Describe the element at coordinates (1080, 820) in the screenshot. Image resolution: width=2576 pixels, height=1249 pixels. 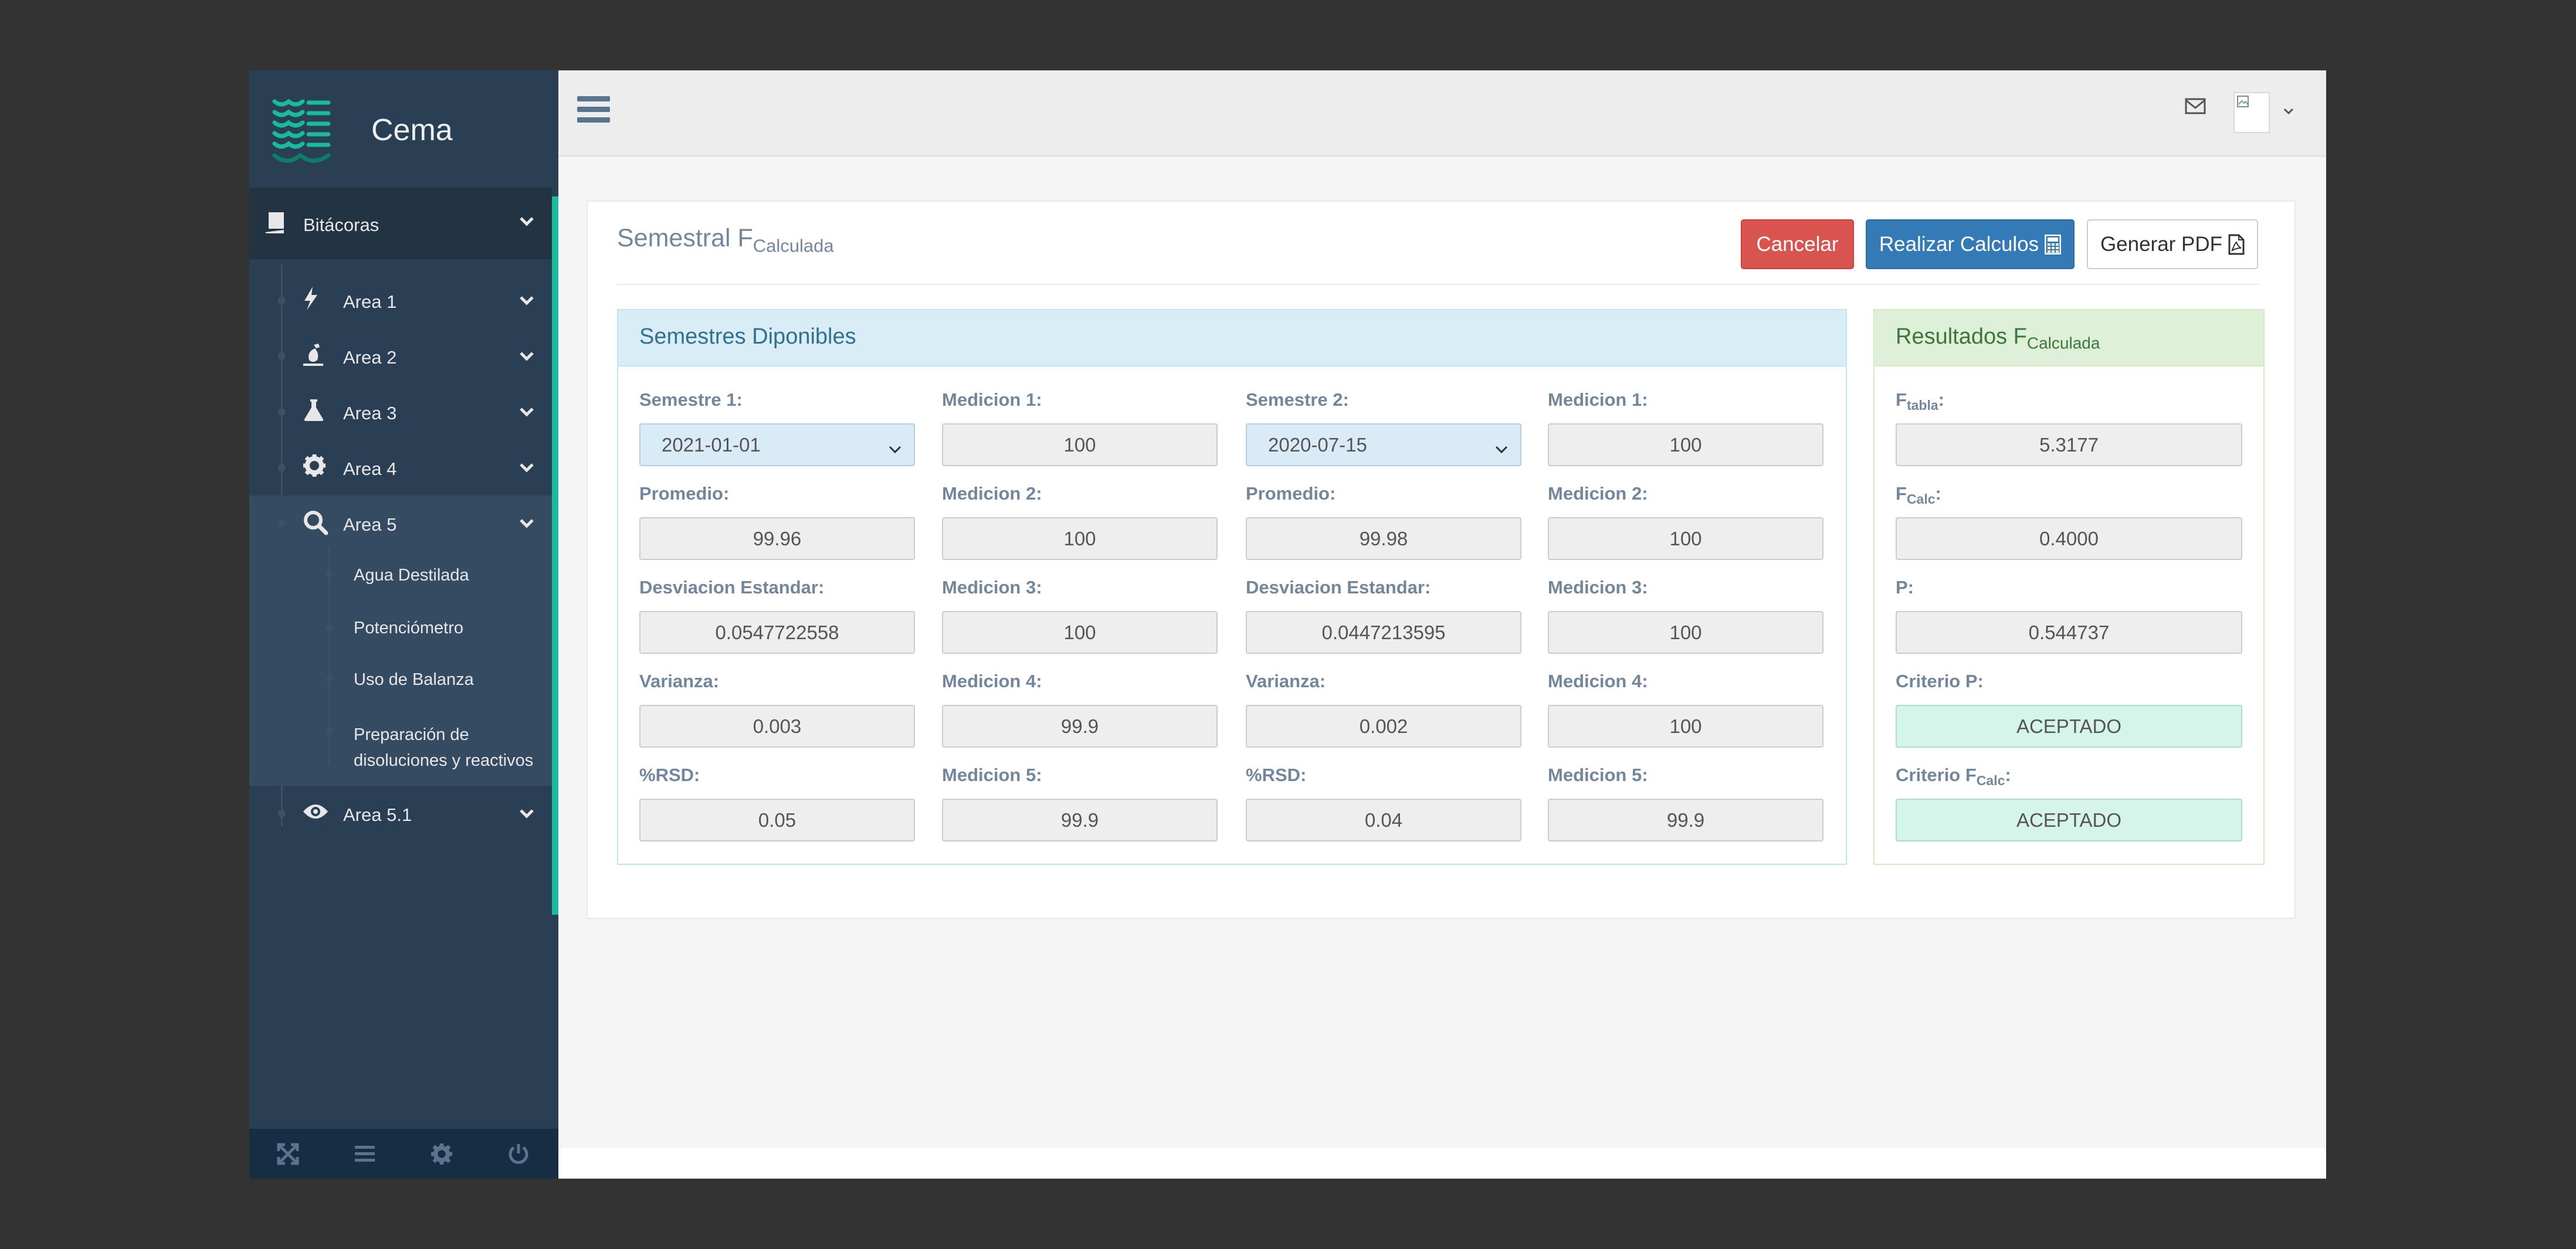
I see `sem1-medicion-5-field: 99.9` at that location.